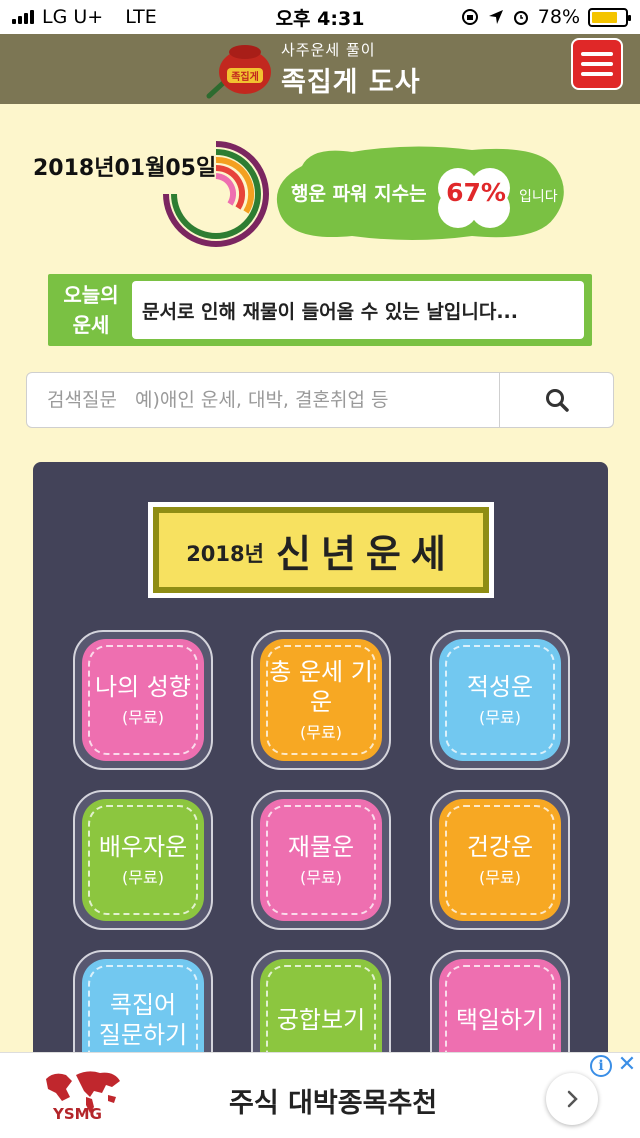 This screenshot has width=640, height=1138. I want to click on search-bar, so click(320, 400).